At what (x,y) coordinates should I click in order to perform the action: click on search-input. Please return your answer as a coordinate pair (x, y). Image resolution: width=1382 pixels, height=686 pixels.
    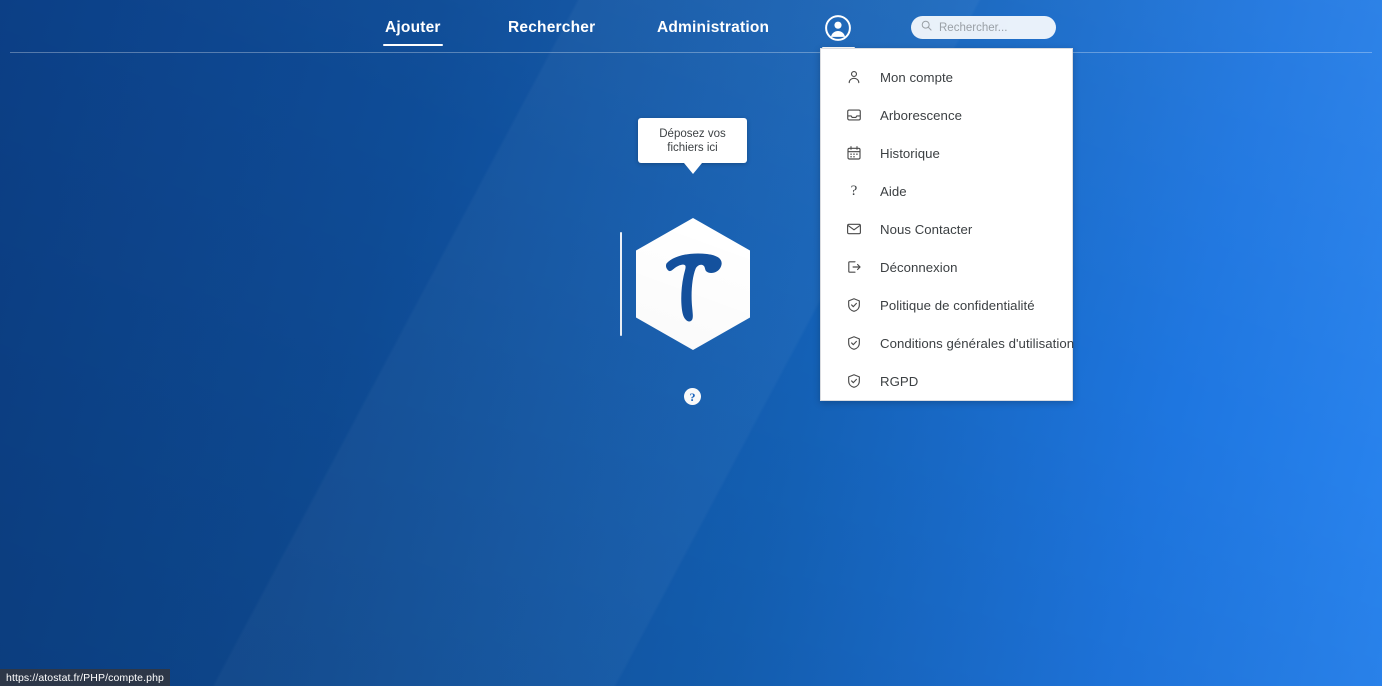
    Looking at the image, I should click on (993, 27).